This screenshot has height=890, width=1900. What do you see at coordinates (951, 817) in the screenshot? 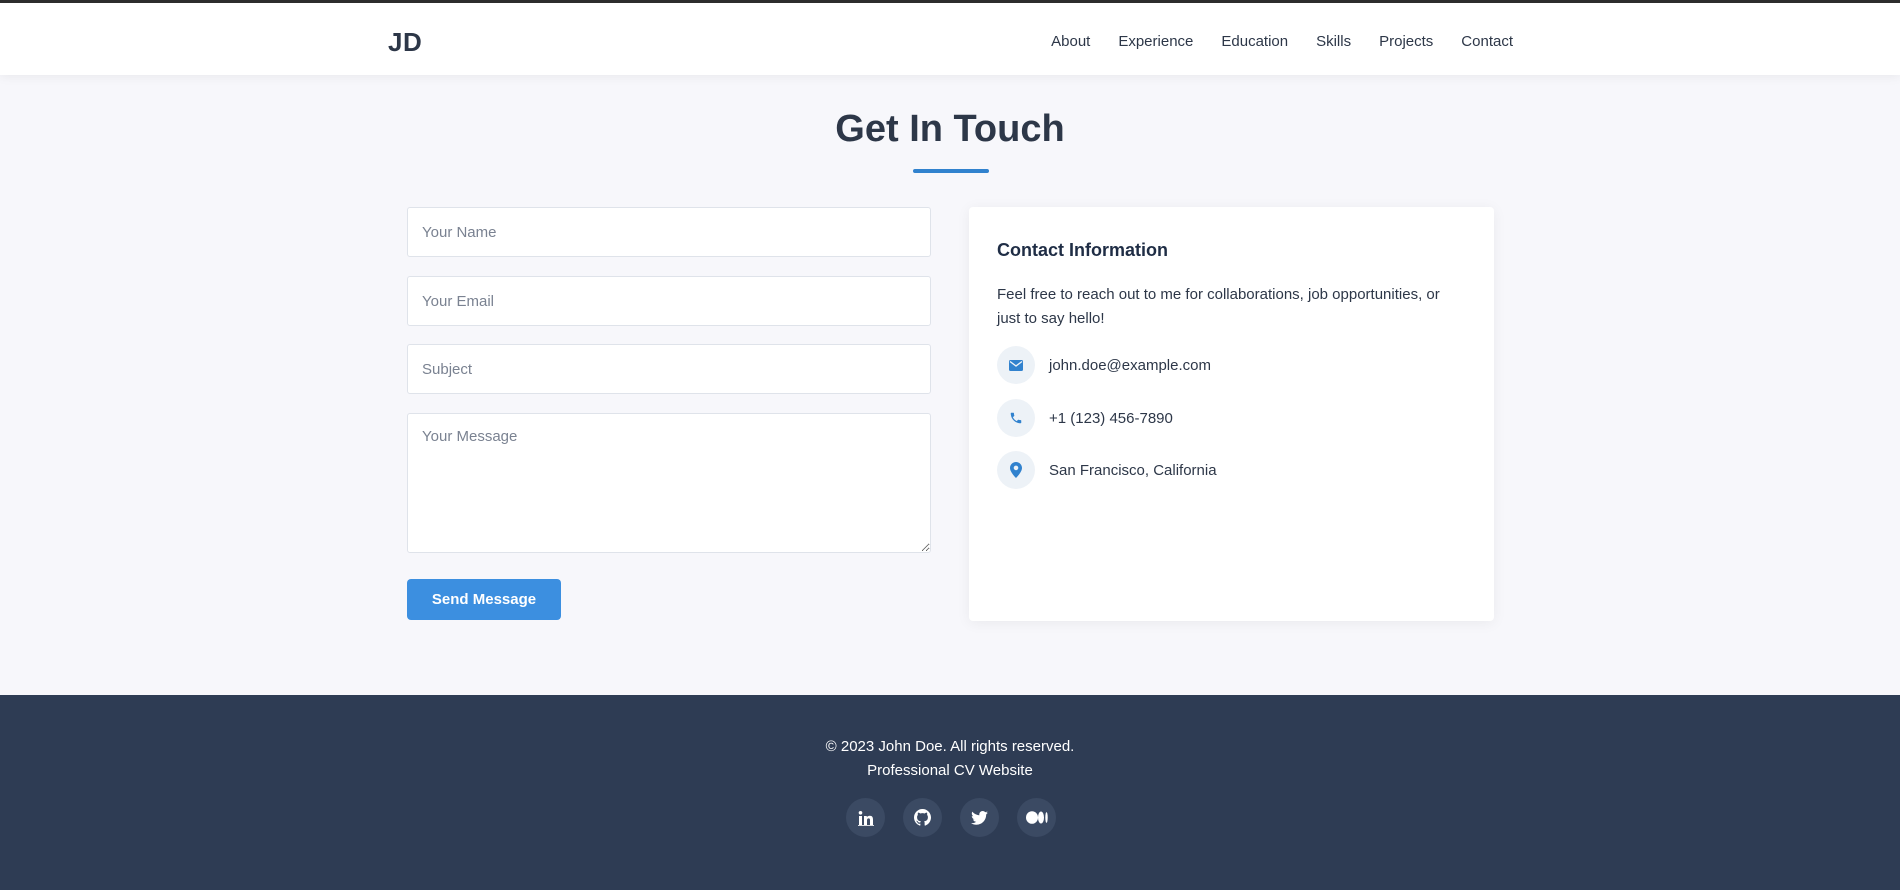
I see `social-links` at bounding box center [951, 817].